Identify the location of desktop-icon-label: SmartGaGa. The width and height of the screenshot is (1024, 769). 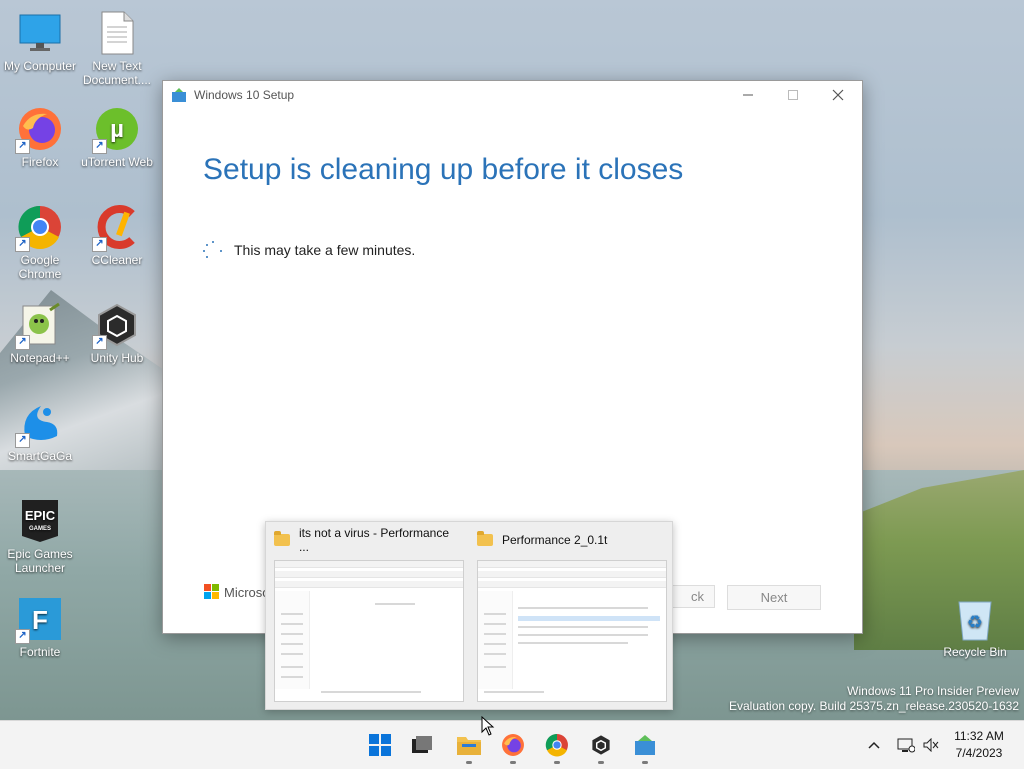
(40, 456).